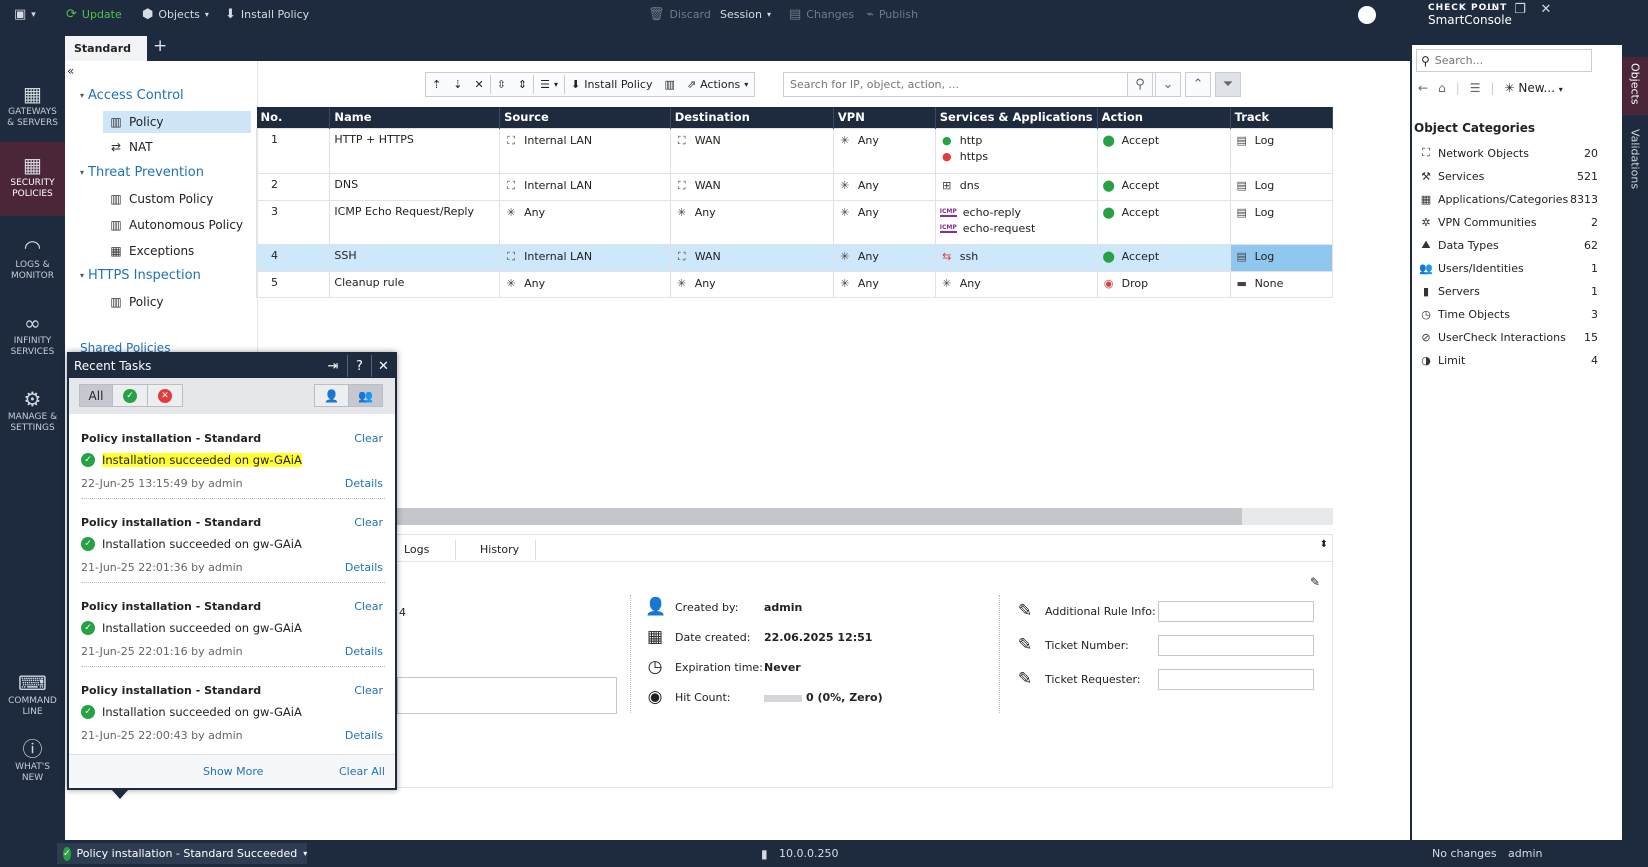  I want to click on next-match-icon: ⌄, so click(1168, 84).